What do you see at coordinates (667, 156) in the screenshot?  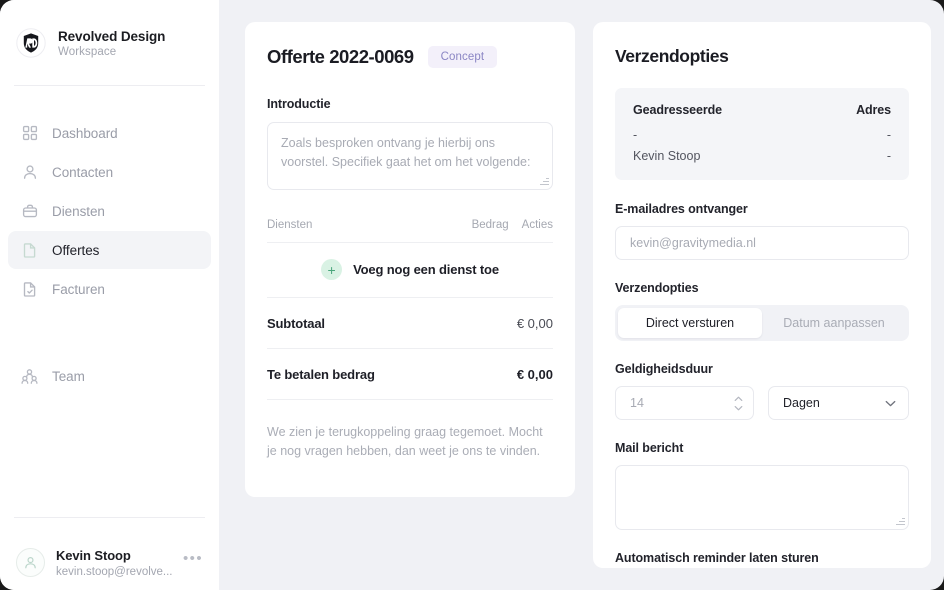 I see `recipient-name: Kevin Stoop` at bounding box center [667, 156].